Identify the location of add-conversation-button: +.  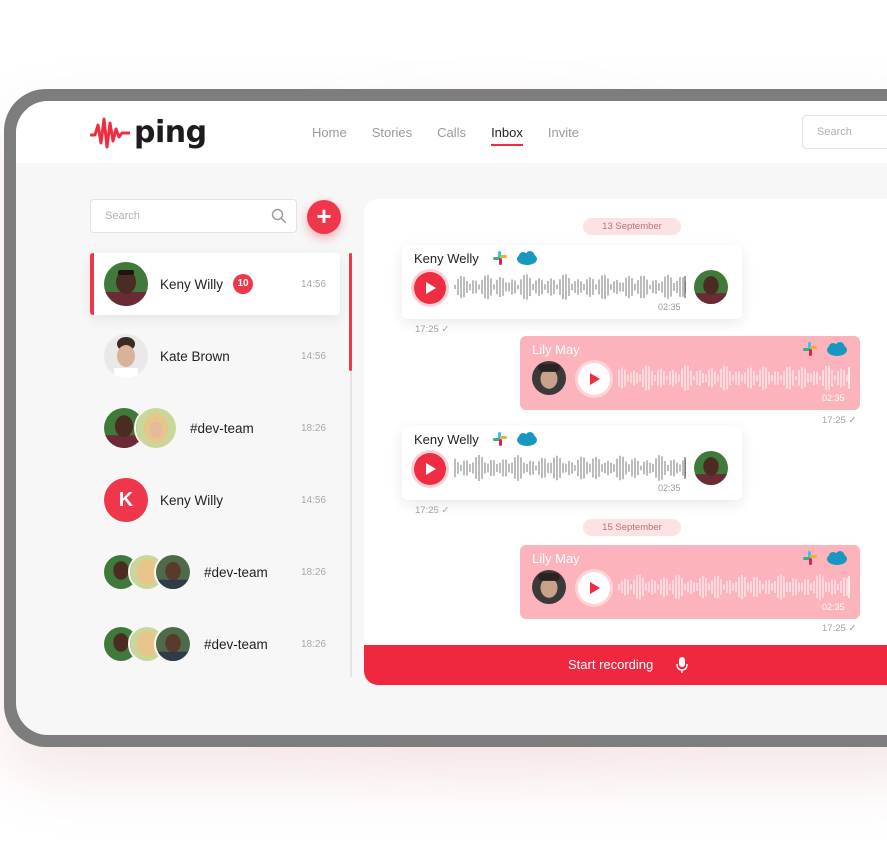
(324, 217).